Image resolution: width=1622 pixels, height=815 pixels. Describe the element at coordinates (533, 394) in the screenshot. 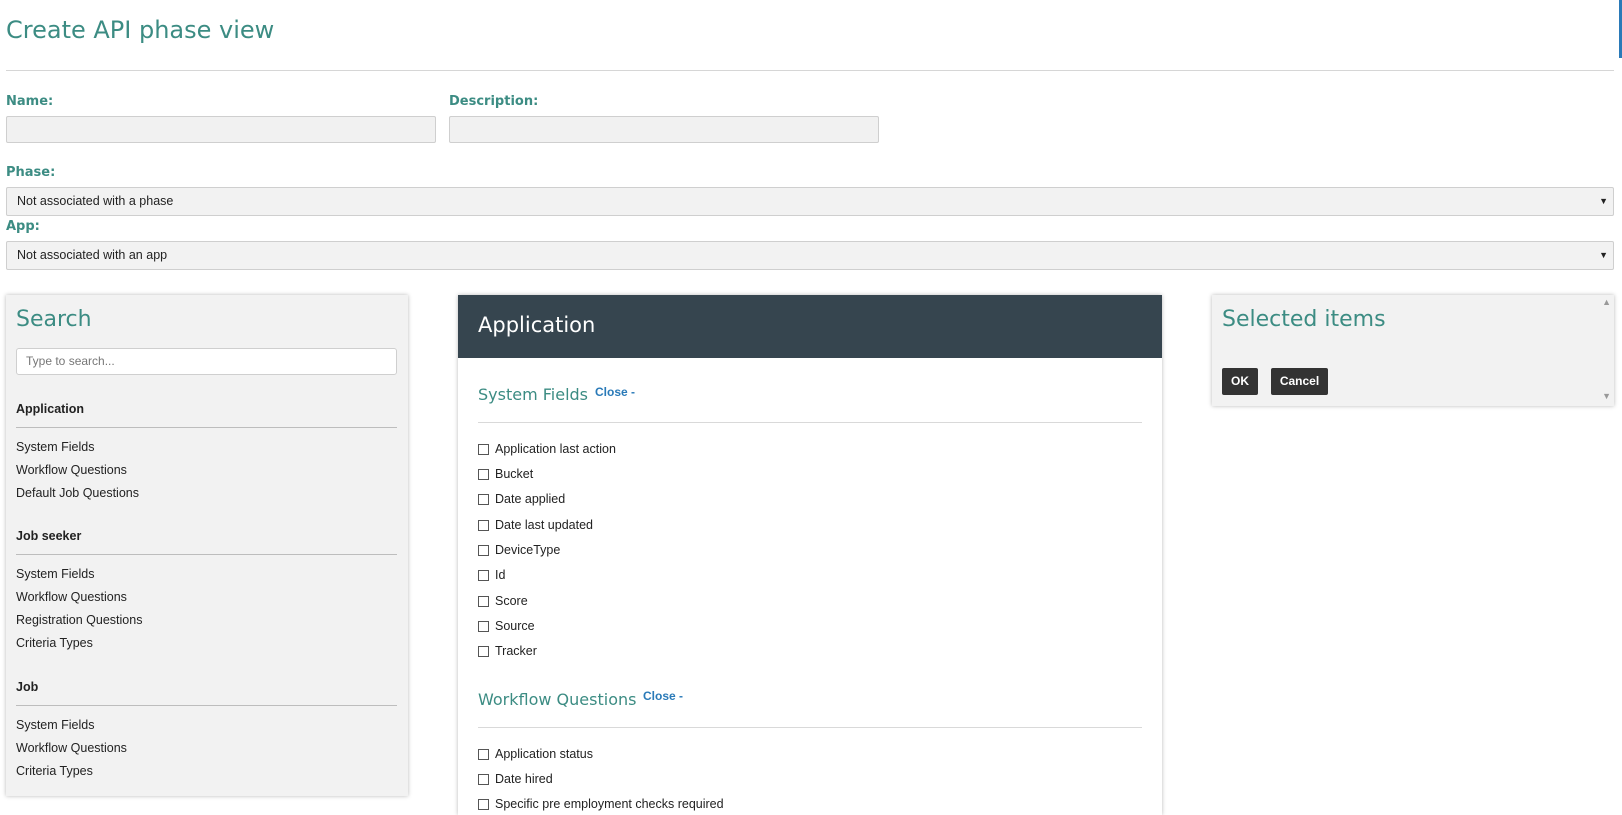

I see `section-heading-system-fields: System Fields` at that location.